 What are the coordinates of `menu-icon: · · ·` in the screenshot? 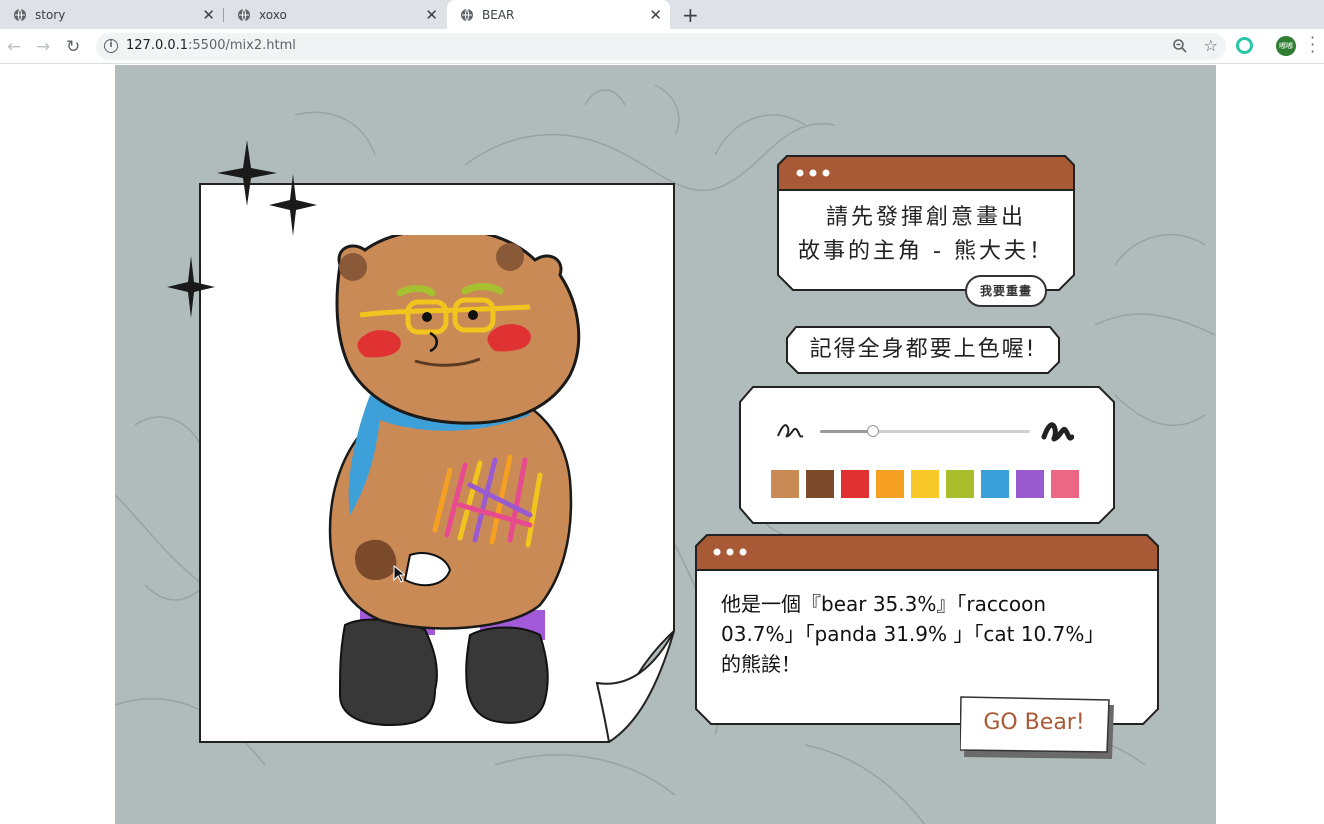 It's located at (1312, 45).